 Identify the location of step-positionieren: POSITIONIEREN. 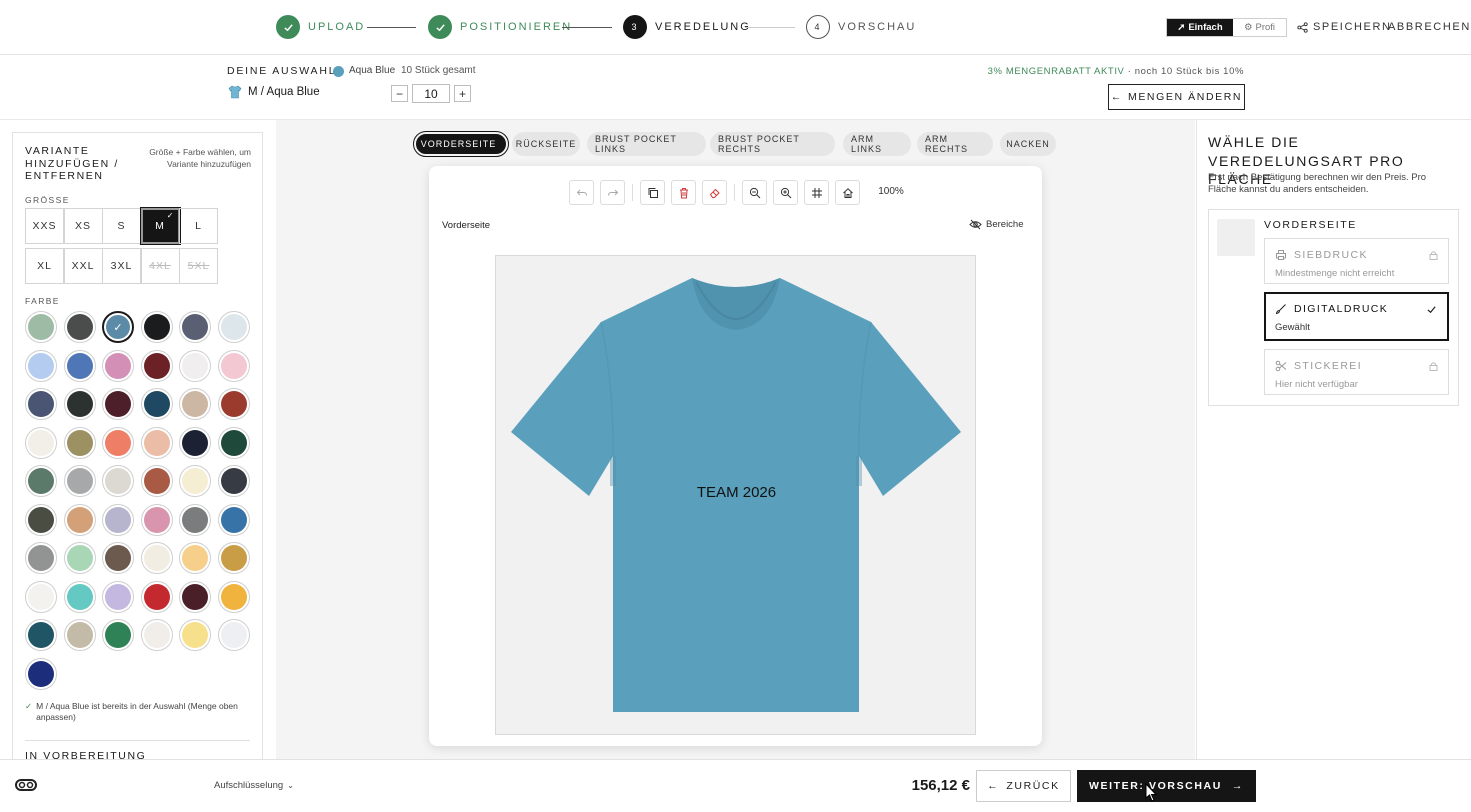
(500, 27).